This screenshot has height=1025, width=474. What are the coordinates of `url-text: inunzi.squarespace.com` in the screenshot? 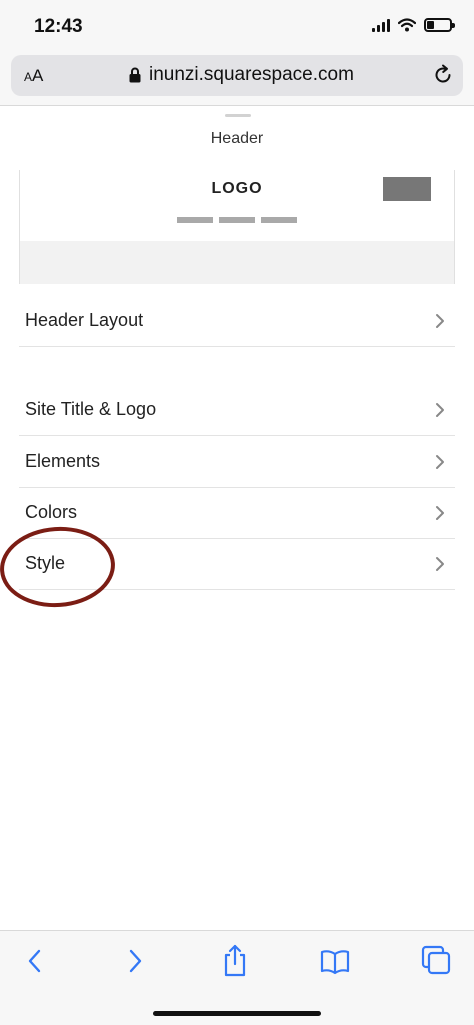 It's located at (251, 74).